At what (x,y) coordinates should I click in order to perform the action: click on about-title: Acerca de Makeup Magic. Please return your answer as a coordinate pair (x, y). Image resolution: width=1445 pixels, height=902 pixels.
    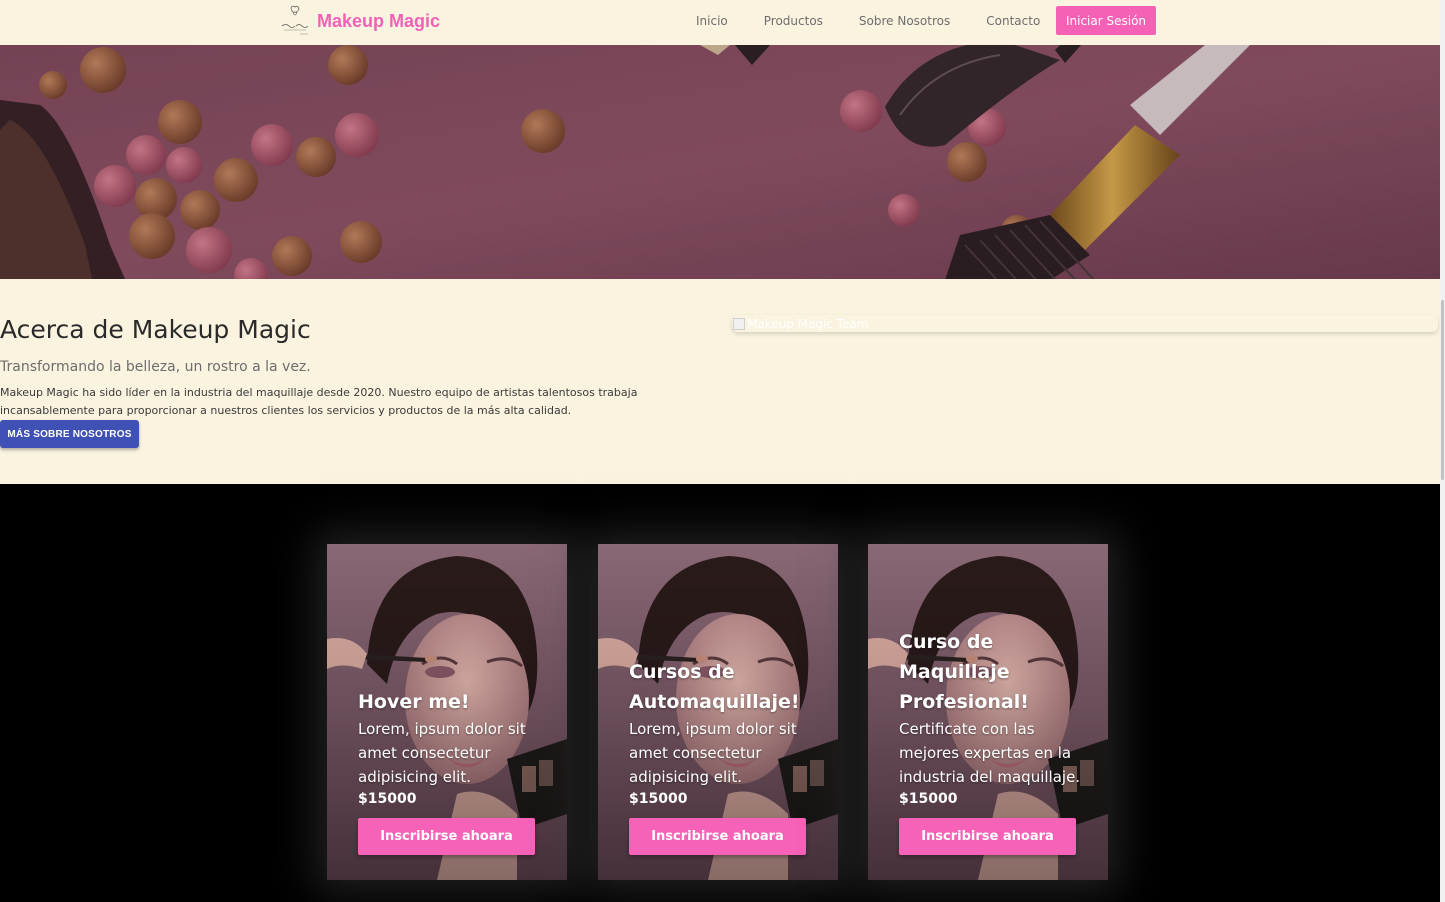
    Looking at the image, I should click on (155, 329).